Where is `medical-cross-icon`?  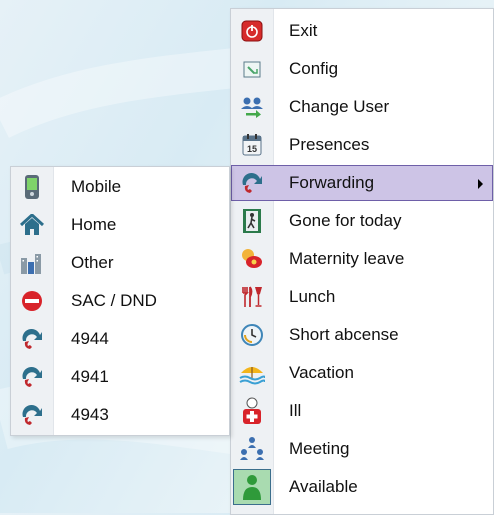
medical-cross-icon is located at coordinates (252, 410).